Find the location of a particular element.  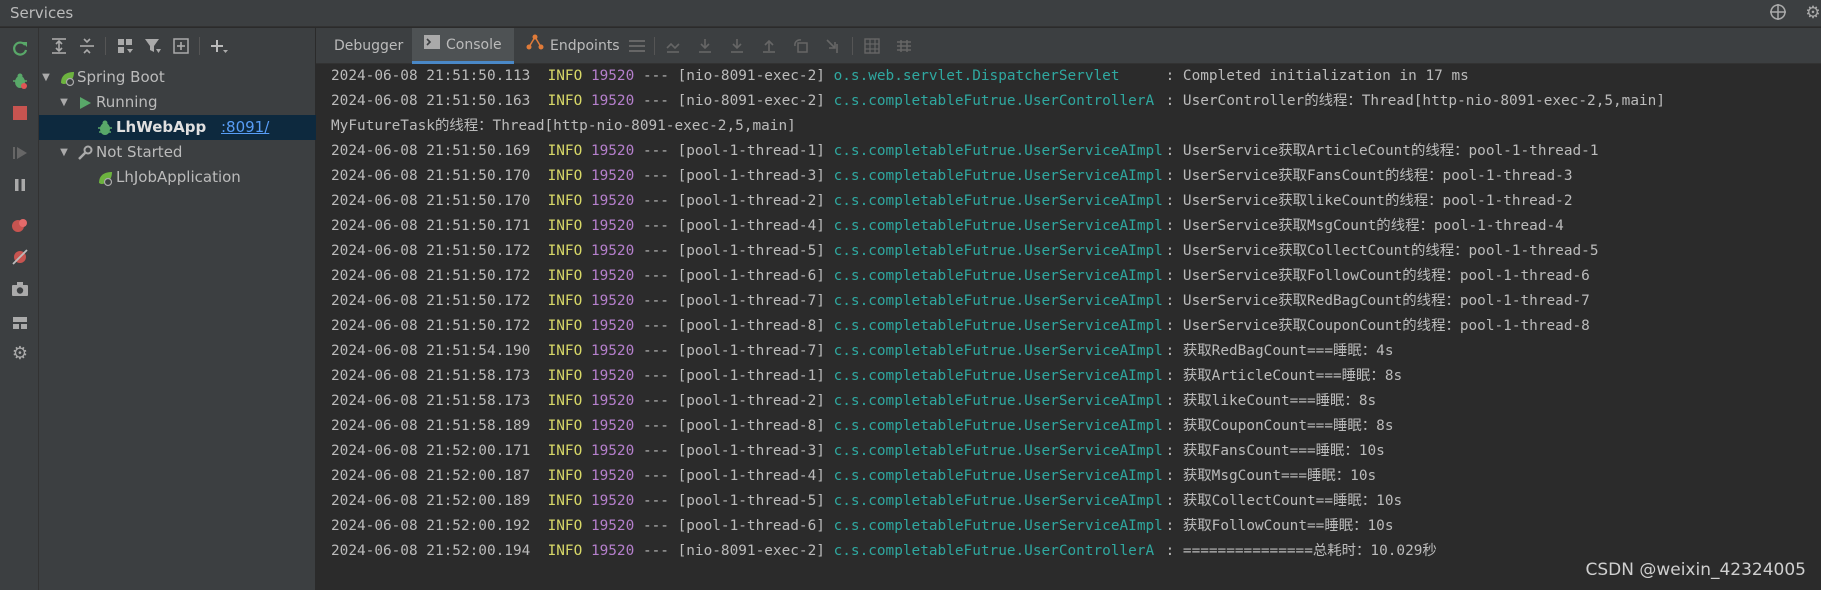

log-message: : 获取MsgCount===睡眠：10s is located at coordinates (1271, 476).